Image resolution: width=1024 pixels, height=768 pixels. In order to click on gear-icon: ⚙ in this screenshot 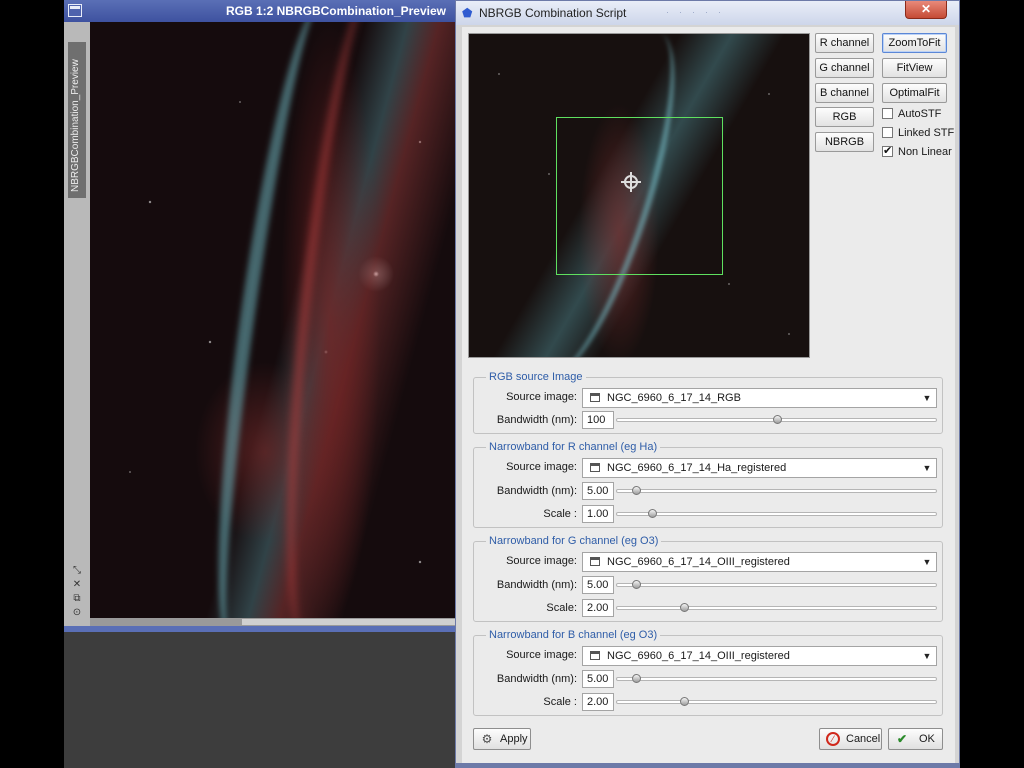, I will do `click(487, 739)`.